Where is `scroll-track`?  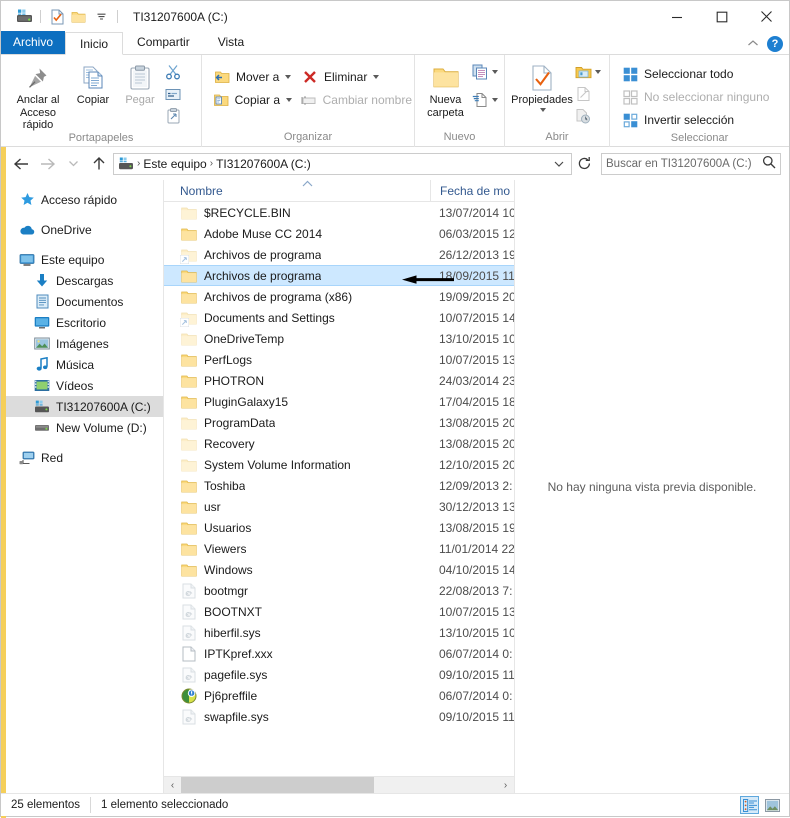 scroll-track is located at coordinates (339, 785).